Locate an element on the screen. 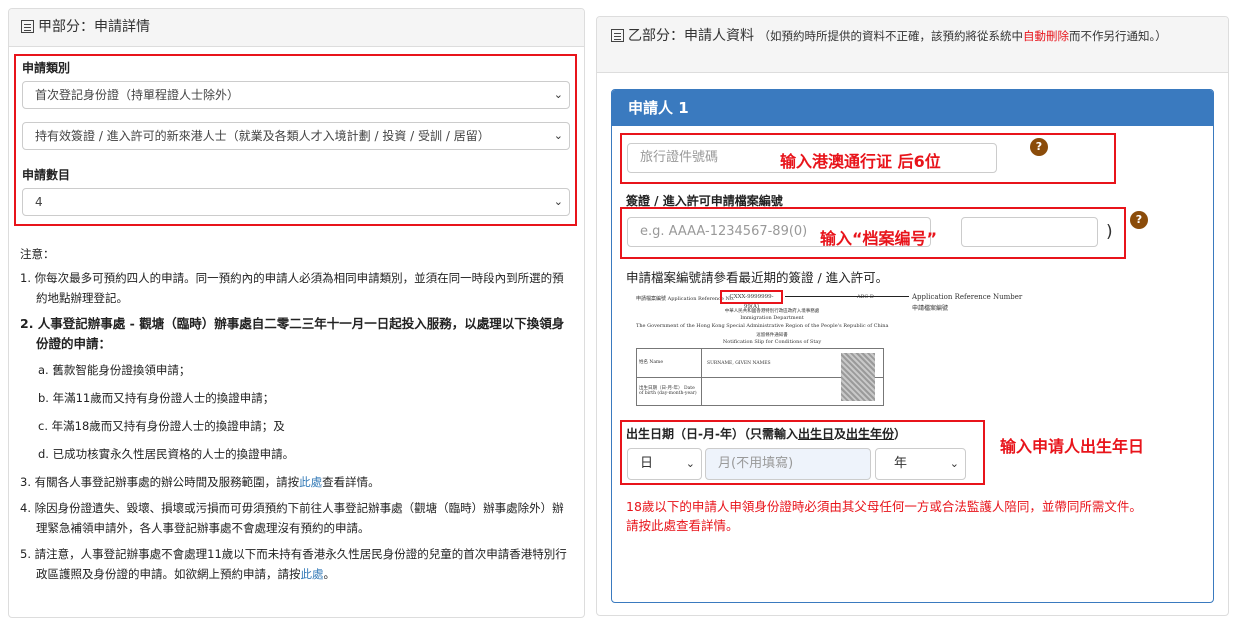 This screenshot has width=1236, height=621. application-type-select: 首次登記身份證（持單程證人士除外） ⌄ is located at coordinates (296, 95).